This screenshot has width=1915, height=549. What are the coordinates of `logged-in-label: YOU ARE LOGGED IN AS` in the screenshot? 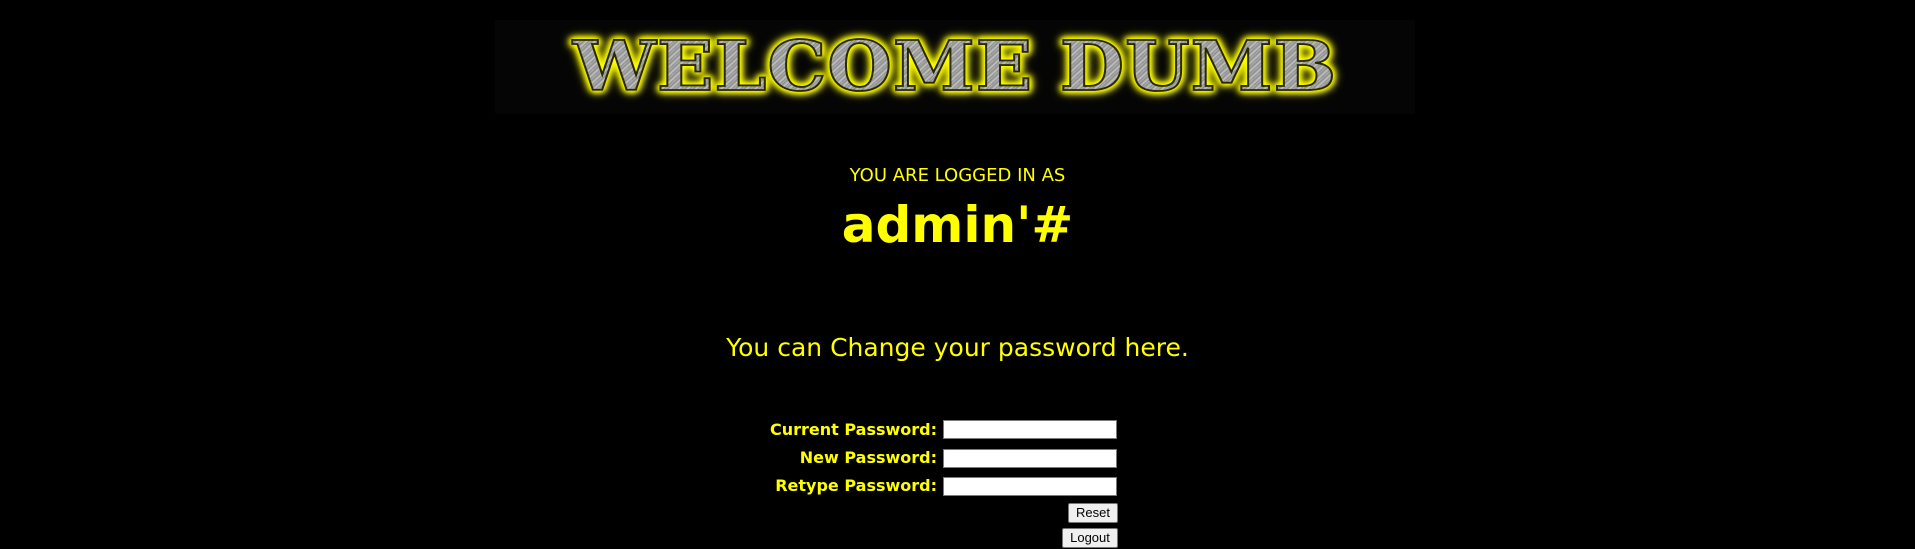 It's located at (957, 175).